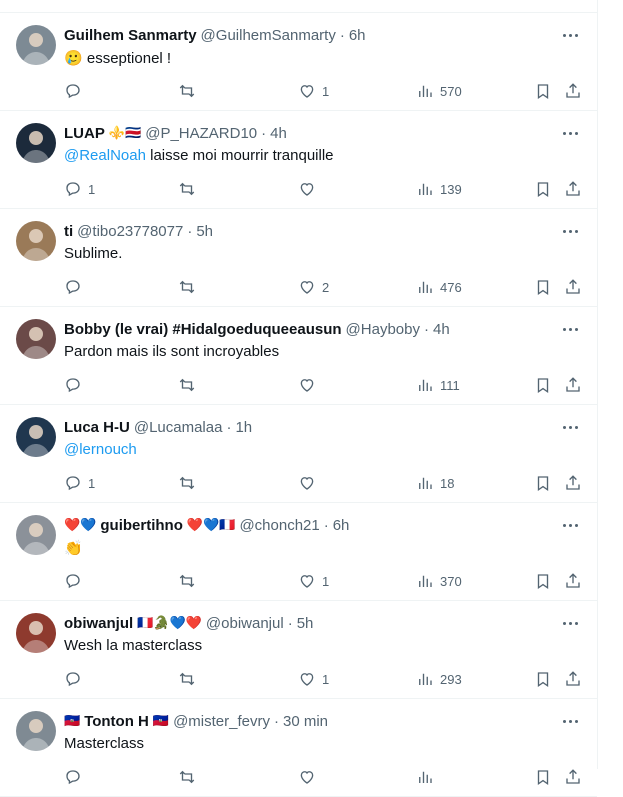 This screenshot has height=797, width=623. I want to click on display-name: Tonton H, so click(116, 721).